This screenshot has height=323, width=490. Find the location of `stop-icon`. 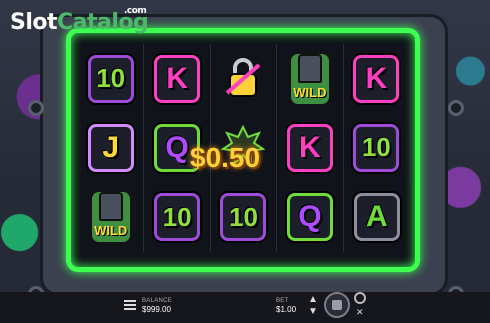

stop-icon is located at coordinates (337, 305).